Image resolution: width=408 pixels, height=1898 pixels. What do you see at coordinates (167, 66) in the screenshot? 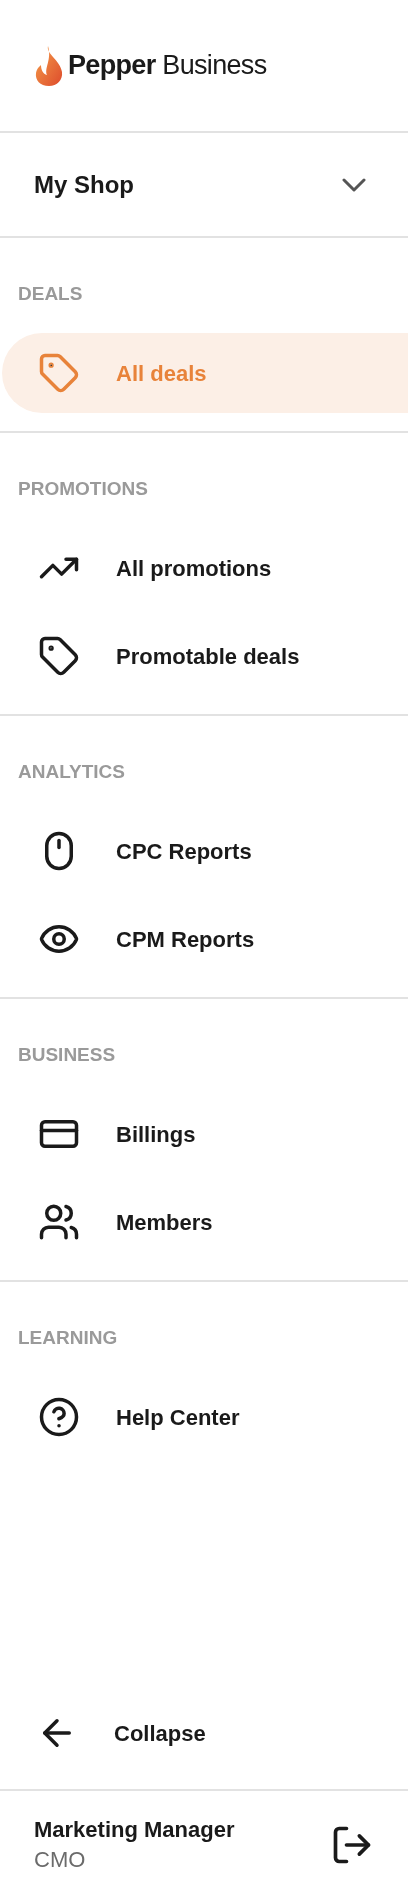
I see `brand-name: Pepper Business` at bounding box center [167, 66].